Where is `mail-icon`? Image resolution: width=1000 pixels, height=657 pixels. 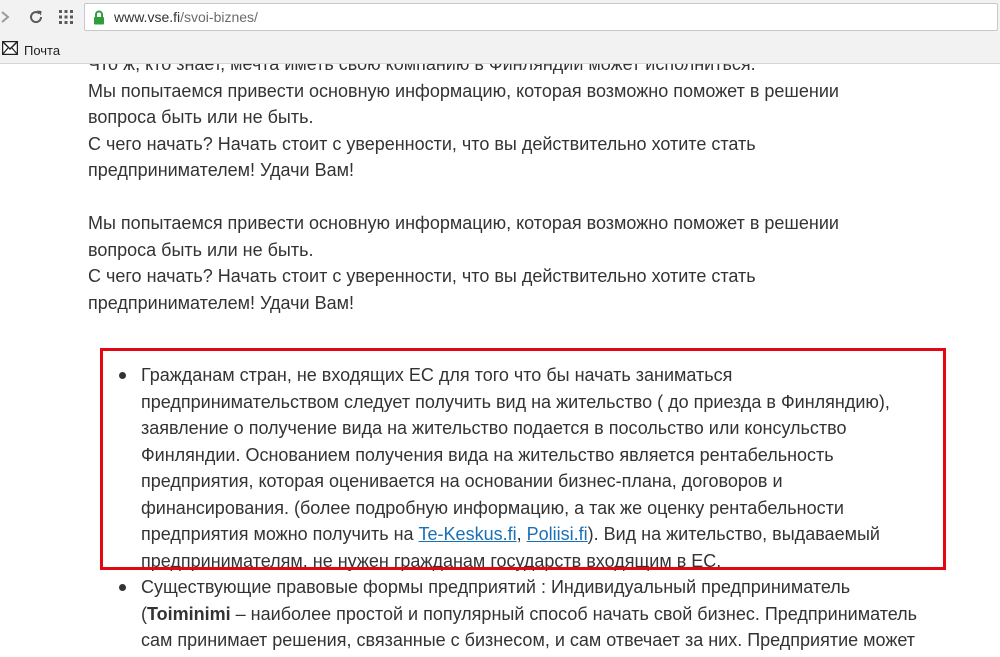 mail-icon is located at coordinates (10, 50).